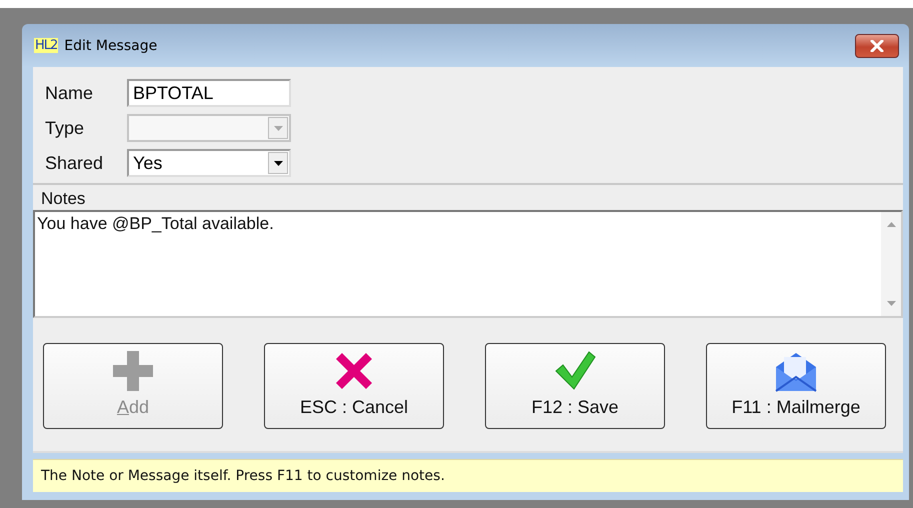  I want to click on plus-icon, so click(133, 370).